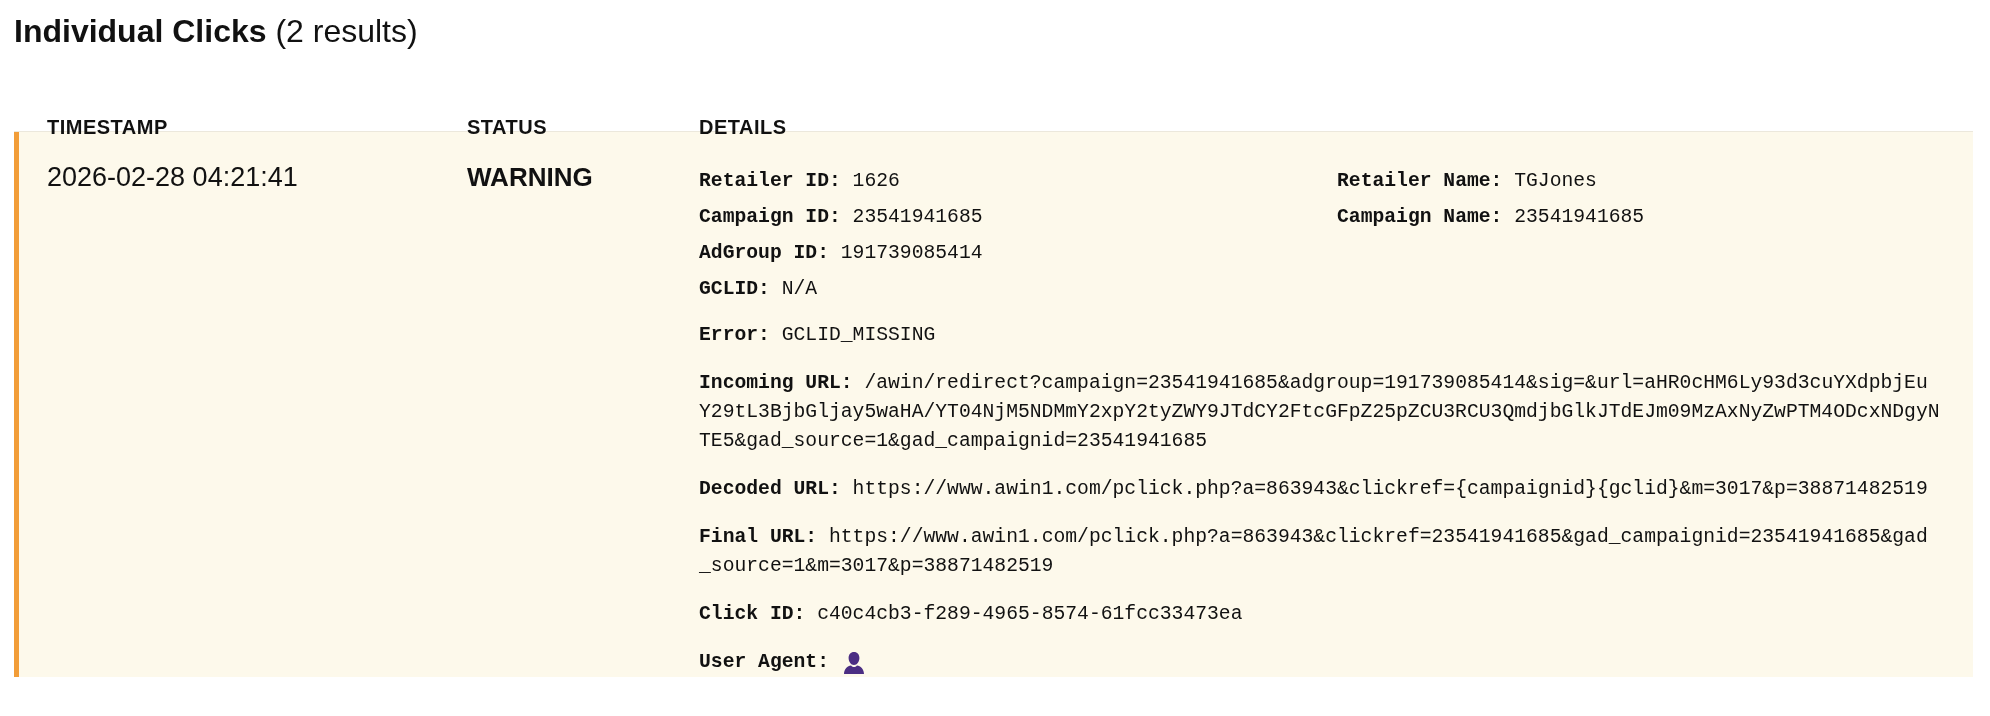  What do you see at coordinates (1314, 552) in the screenshot?
I see `detail-line: Final URL: https://www.awin1.com/pclick.php?a=863943&clickref=23541941685&gad_campaignid=23541941685&gad_source=1&m=3017&p=38871482519` at bounding box center [1314, 552].